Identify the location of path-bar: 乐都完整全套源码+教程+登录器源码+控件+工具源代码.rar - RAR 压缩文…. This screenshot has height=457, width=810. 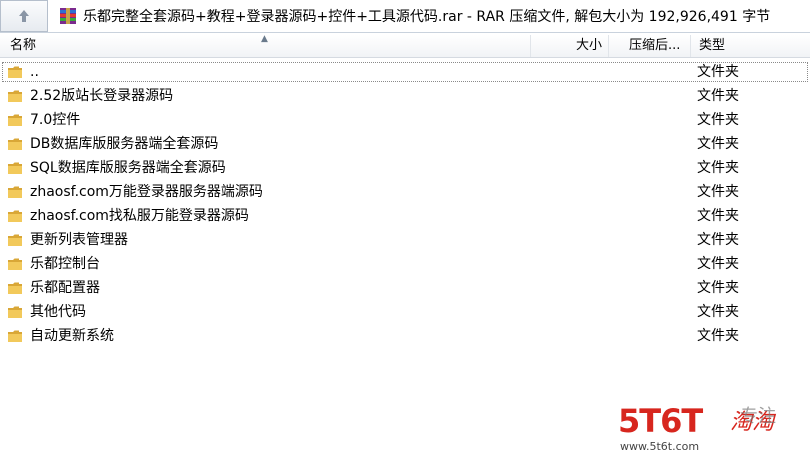
(405, 16).